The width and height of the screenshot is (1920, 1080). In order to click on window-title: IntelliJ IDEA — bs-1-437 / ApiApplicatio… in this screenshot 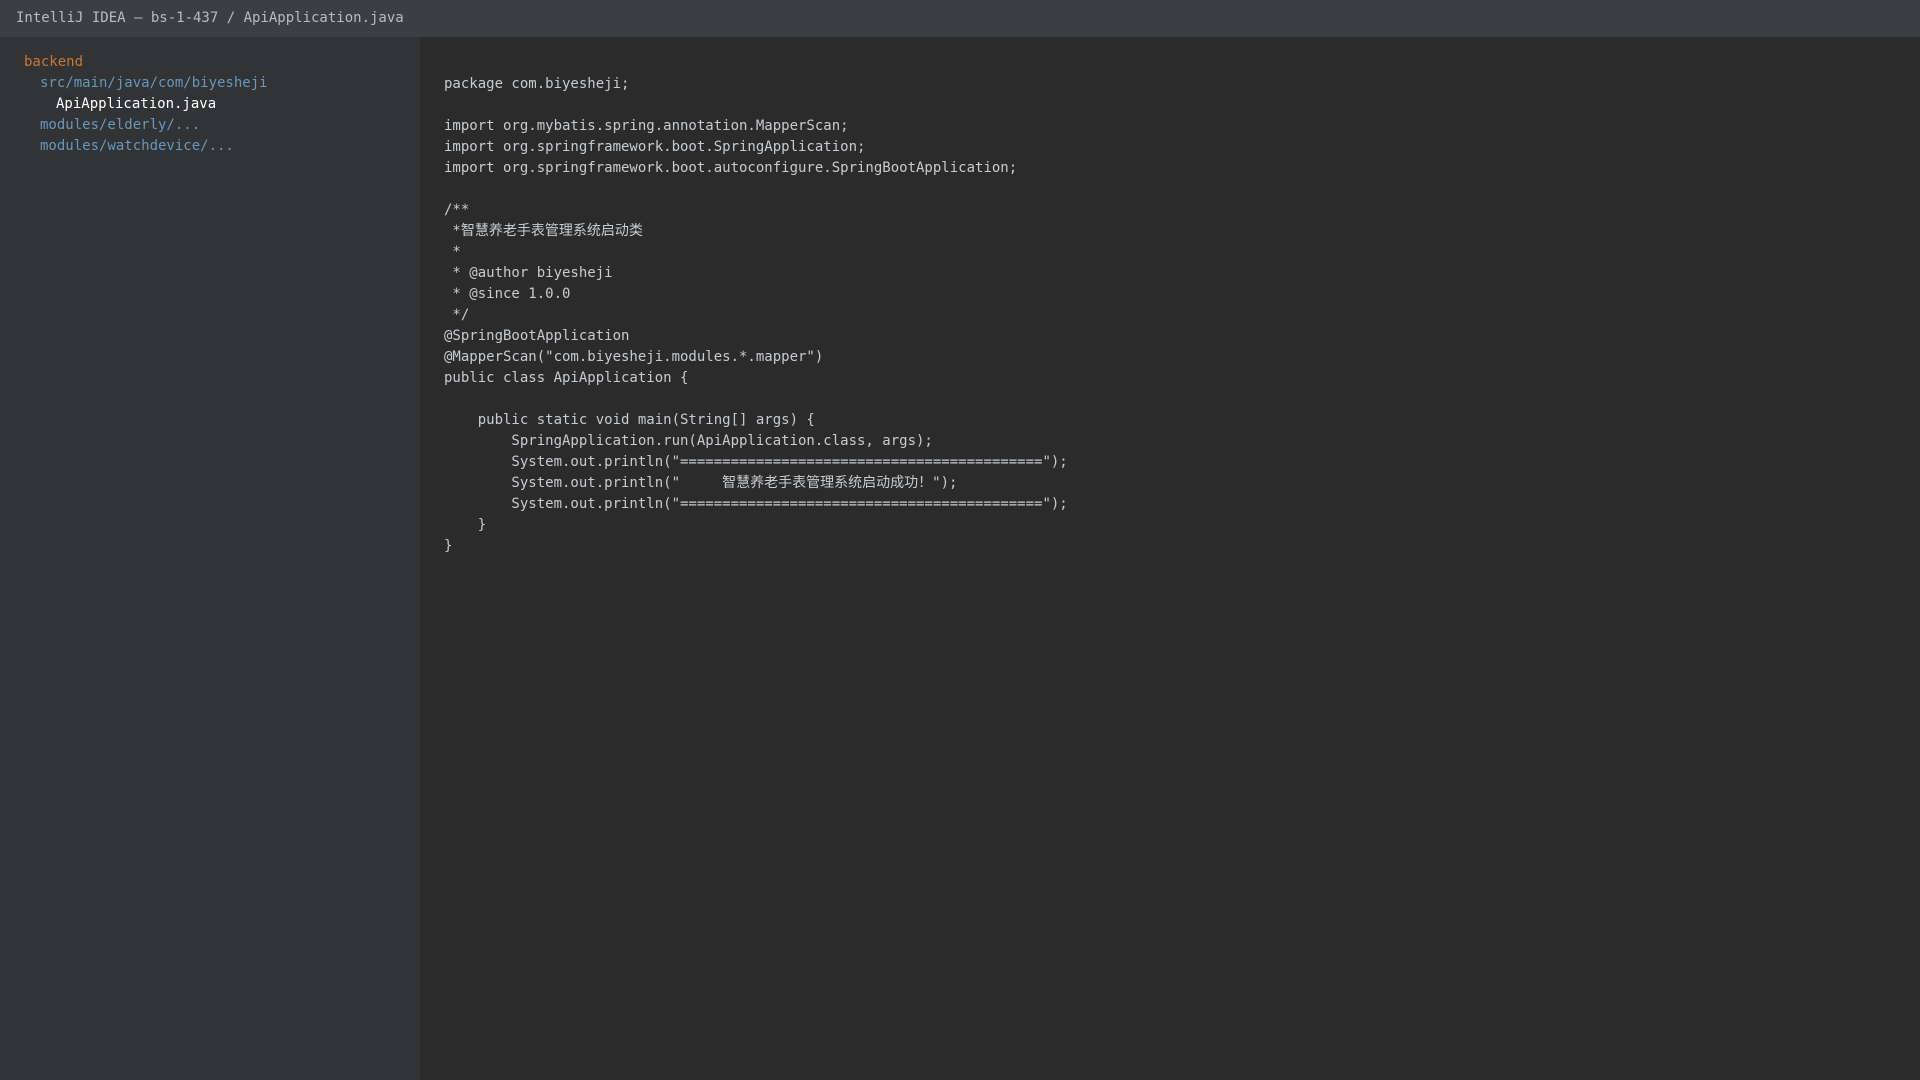, I will do `click(210, 18)`.